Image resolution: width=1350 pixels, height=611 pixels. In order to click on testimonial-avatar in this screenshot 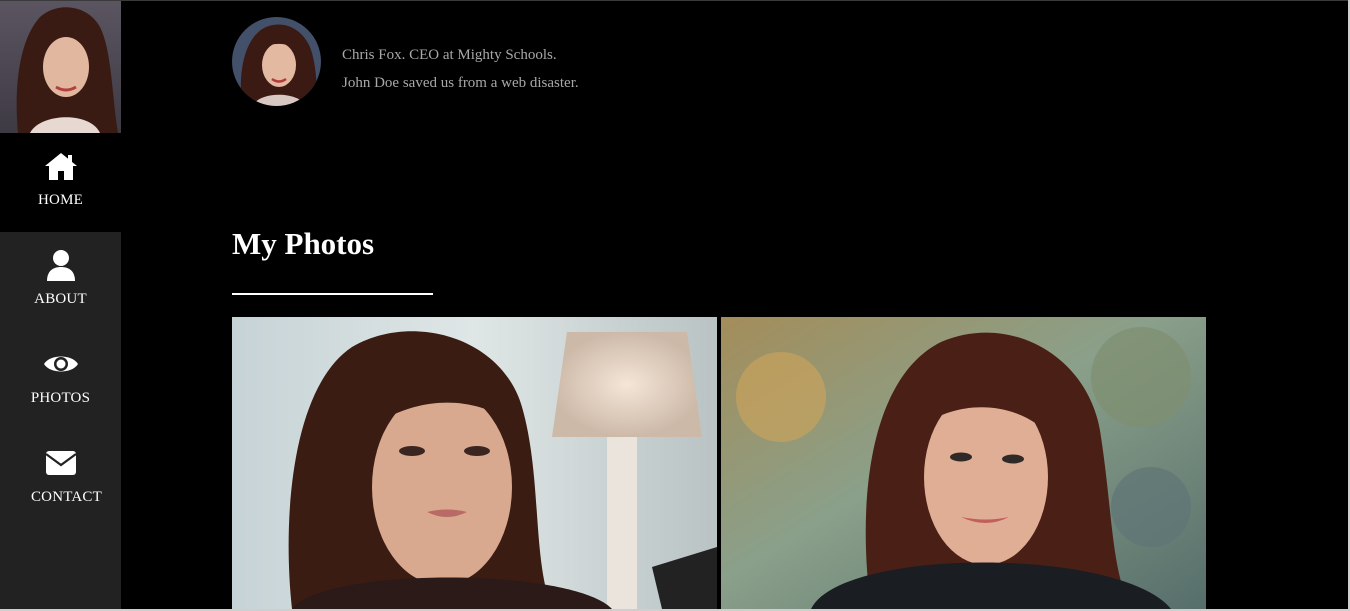, I will do `click(276, 61)`.